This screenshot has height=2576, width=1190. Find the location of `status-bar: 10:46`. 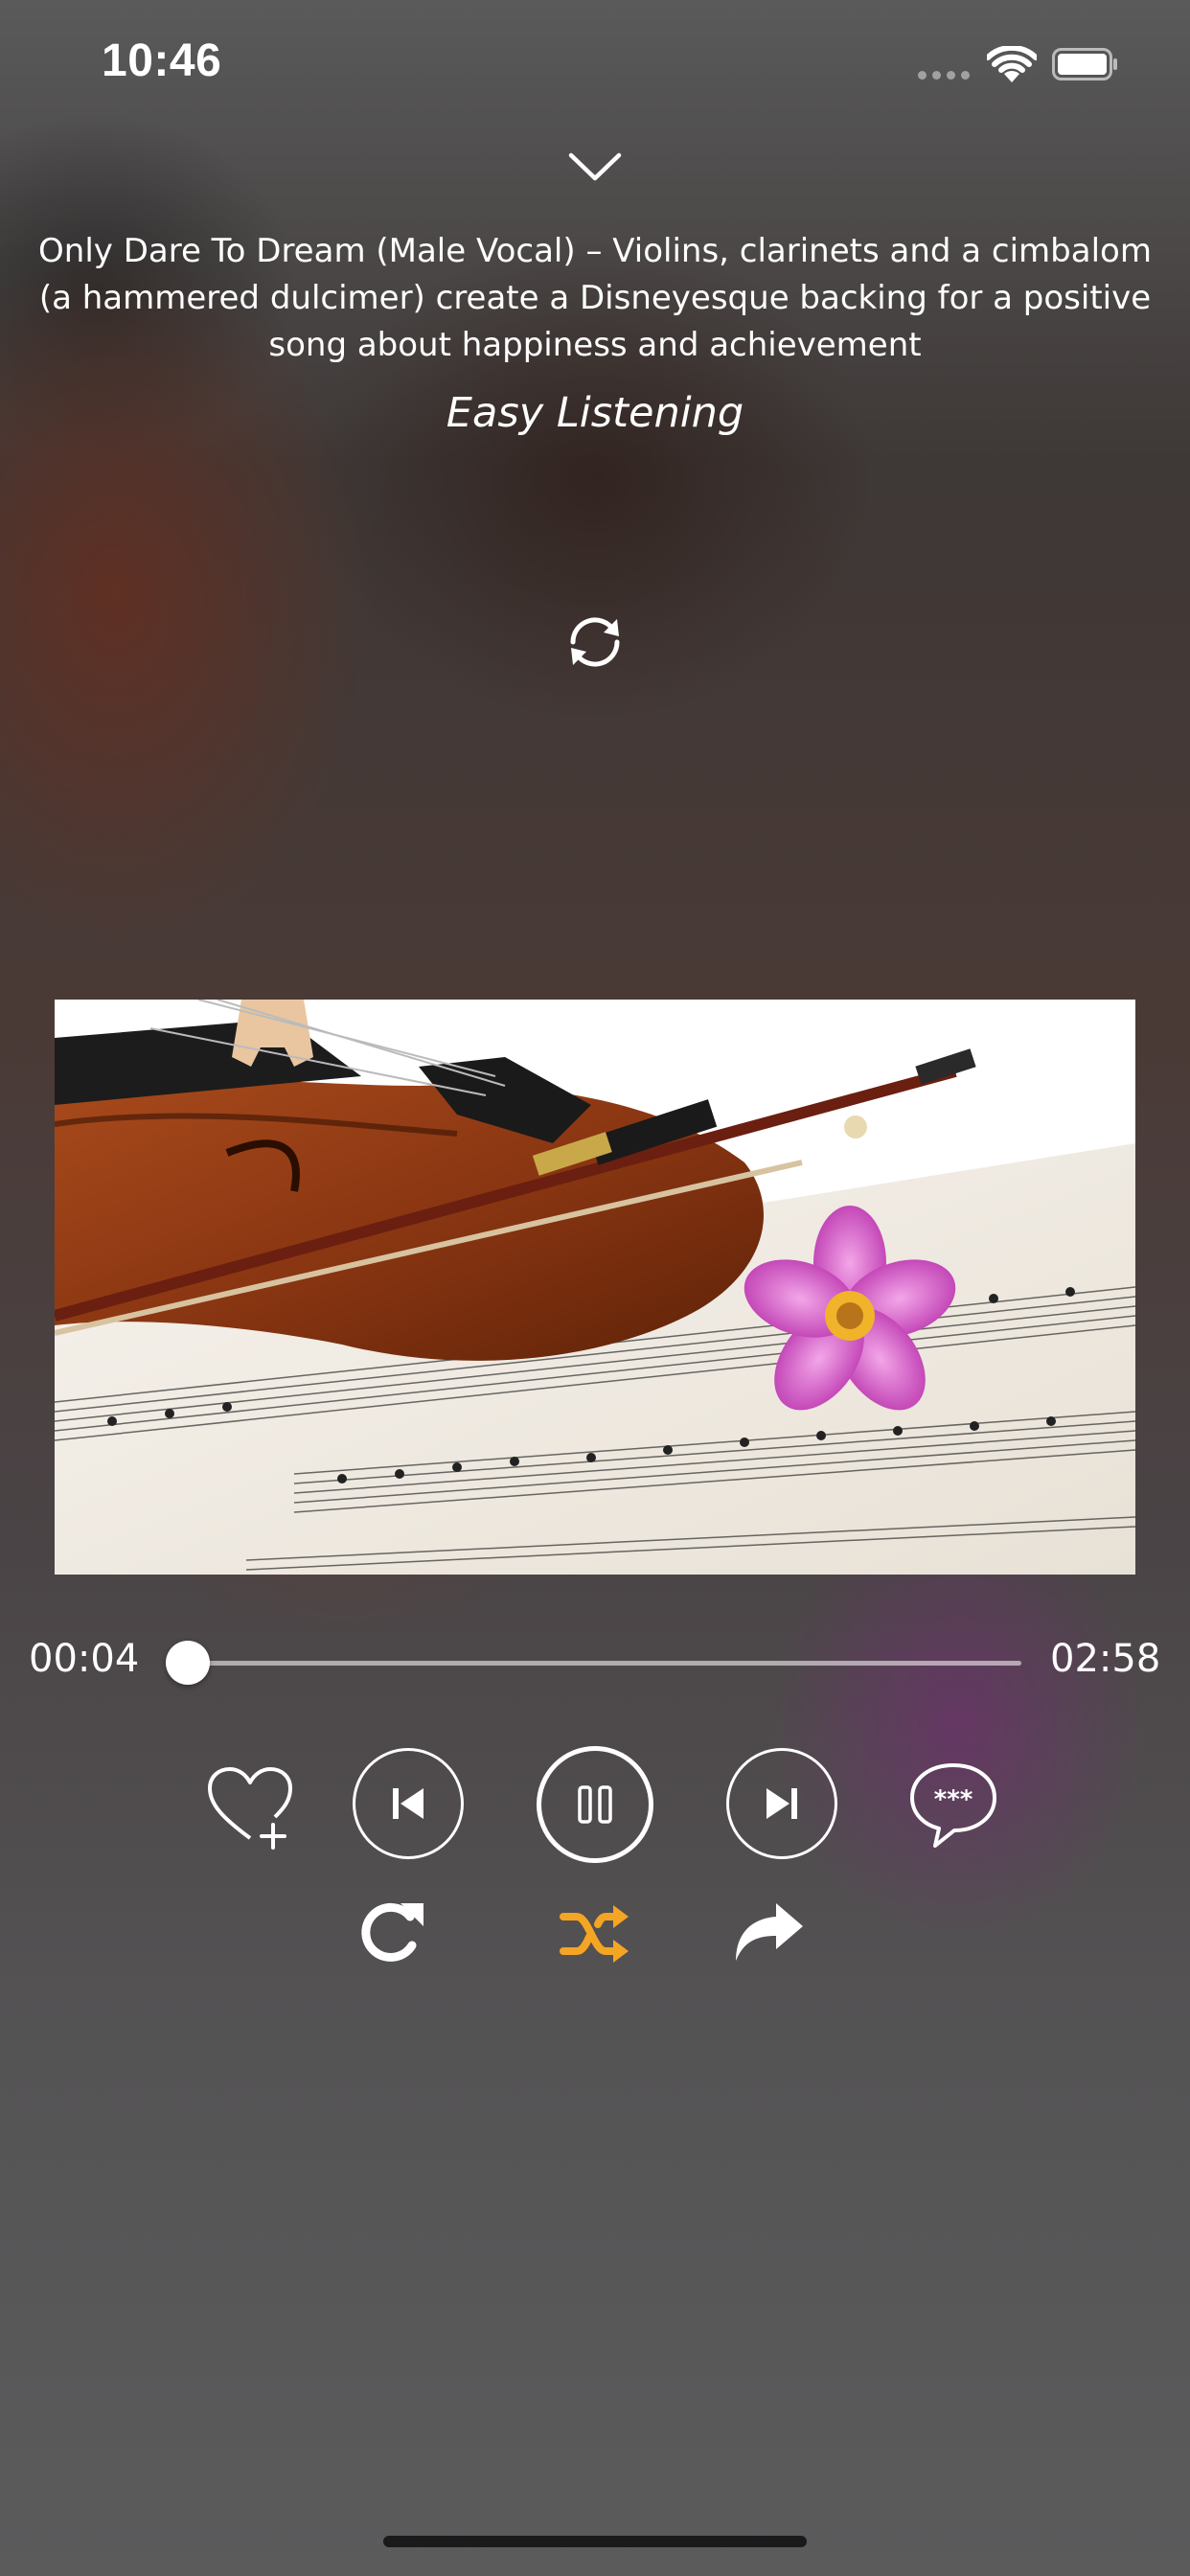

status-bar: 10:46 is located at coordinates (595, 63).